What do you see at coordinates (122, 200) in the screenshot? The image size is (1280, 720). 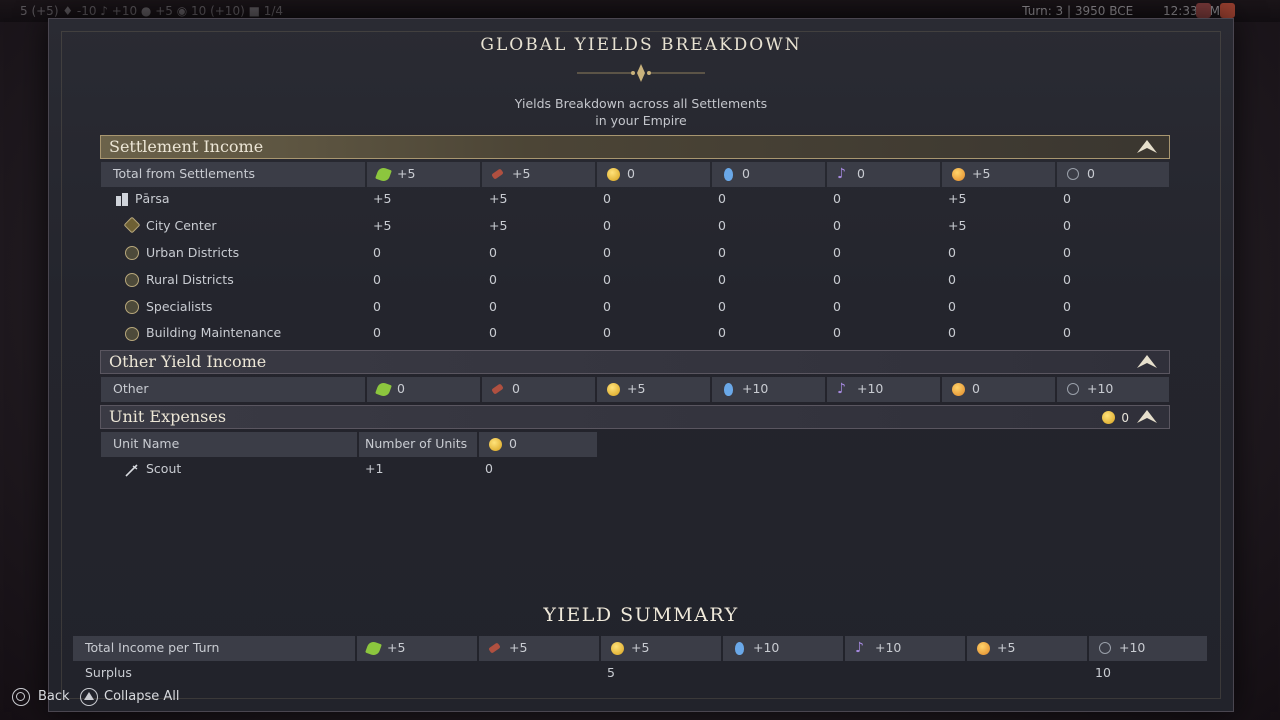 I see `settlement-icon` at bounding box center [122, 200].